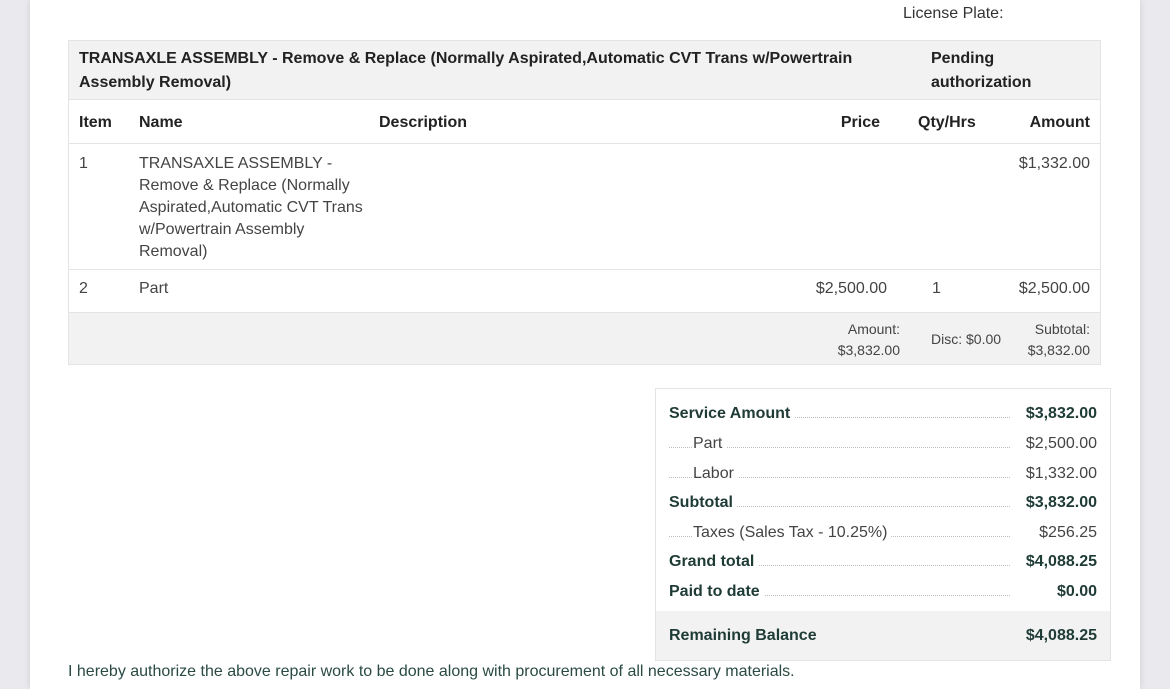  Describe the element at coordinates (161, 122) in the screenshot. I see `column-header-name: Name` at that location.